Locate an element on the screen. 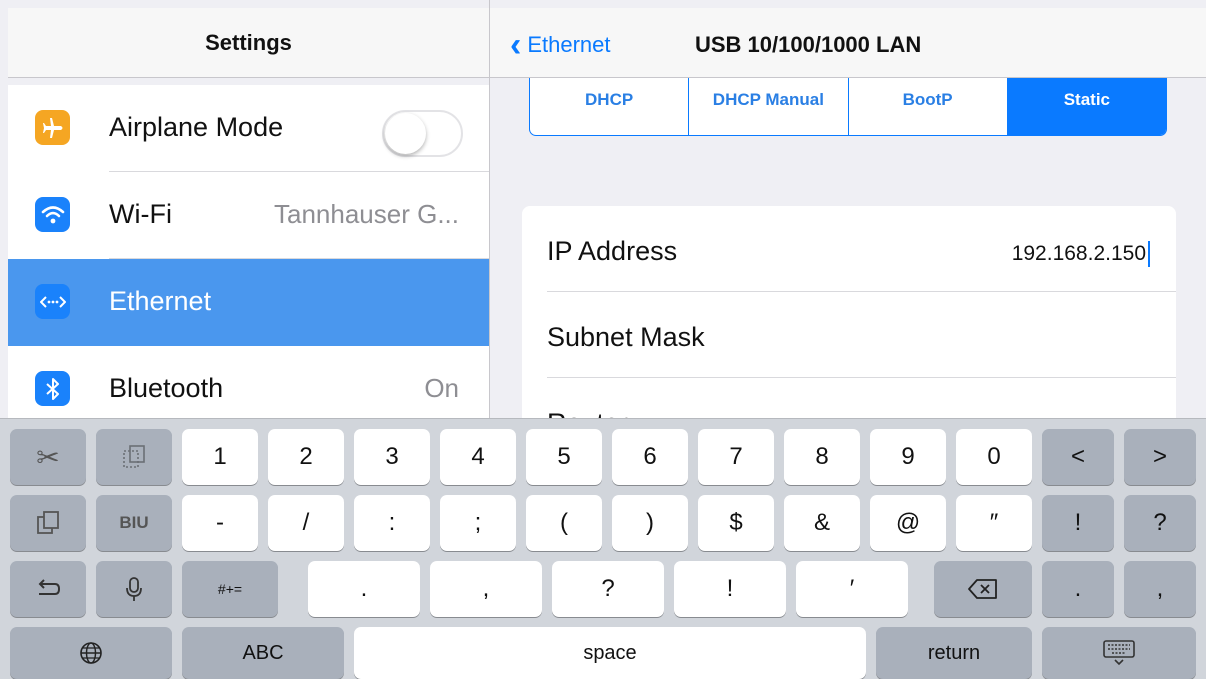 Image resolution: width=1206 pixels, height=679 pixels. cursor-right-key: > is located at coordinates (1160, 457).